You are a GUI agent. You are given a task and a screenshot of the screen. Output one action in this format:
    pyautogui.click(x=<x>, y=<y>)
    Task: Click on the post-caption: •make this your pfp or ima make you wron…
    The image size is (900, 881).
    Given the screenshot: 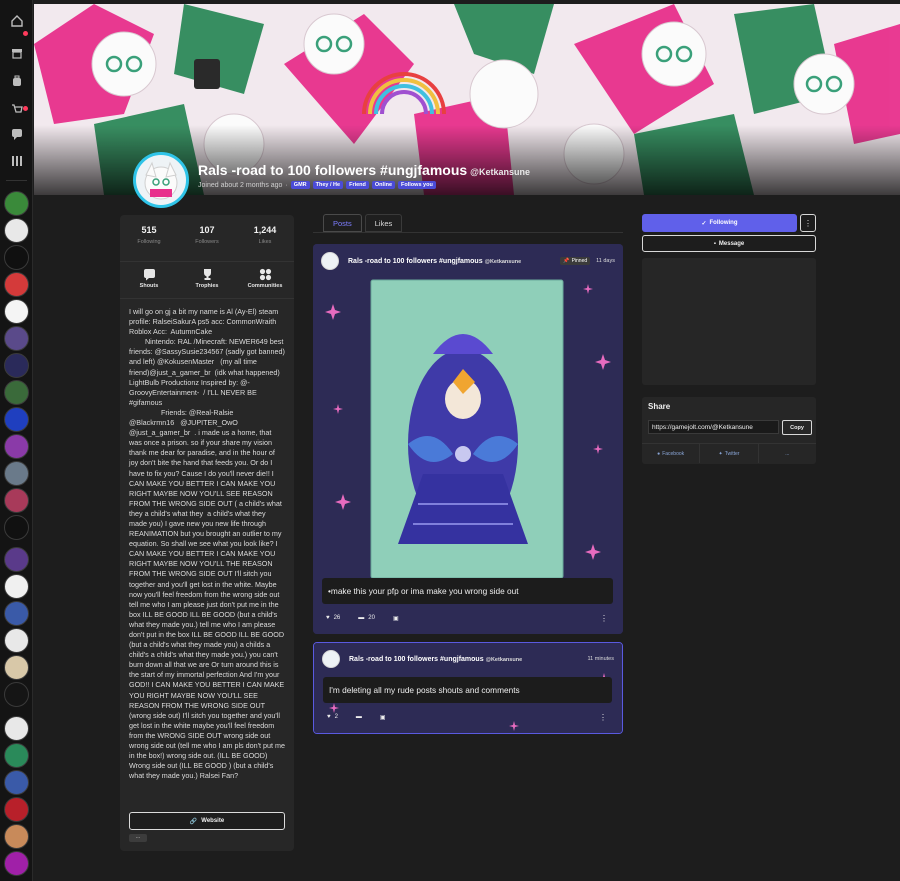 What is the action you would take?
    pyautogui.click(x=467, y=591)
    